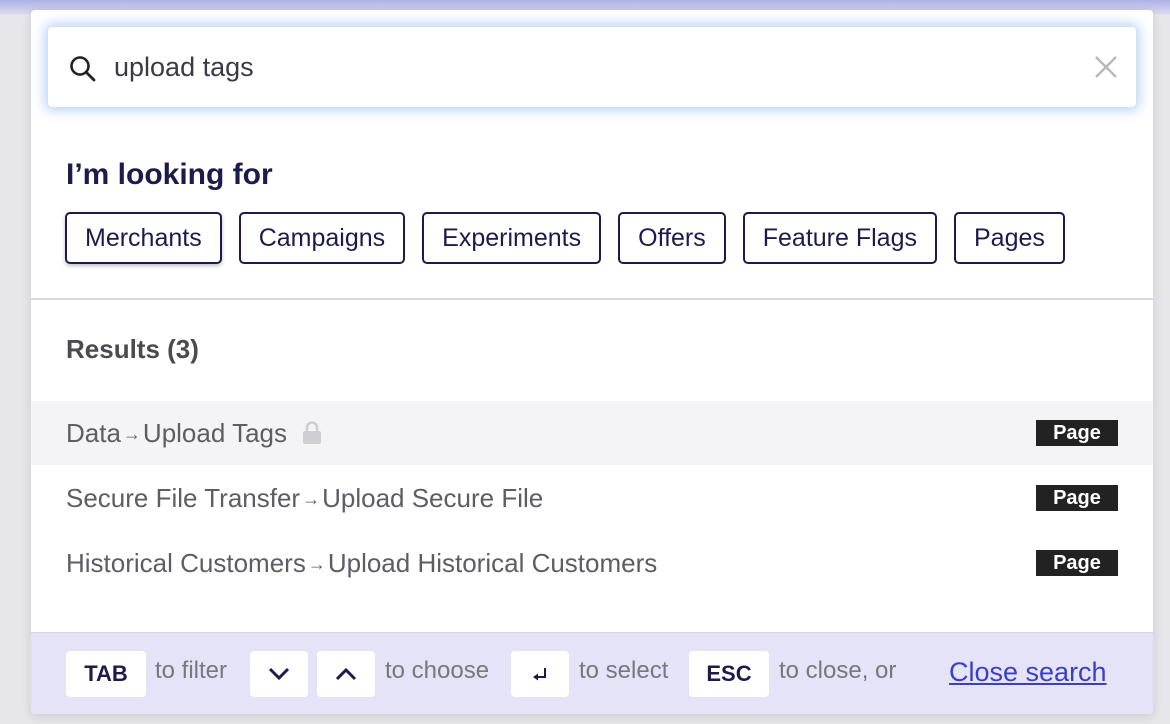 This screenshot has height=724, width=1170. What do you see at coordinates (839, 238) in the screenshot?
I see `chip-feature-flags: Feature Flags` at bounding box center [839, 238].